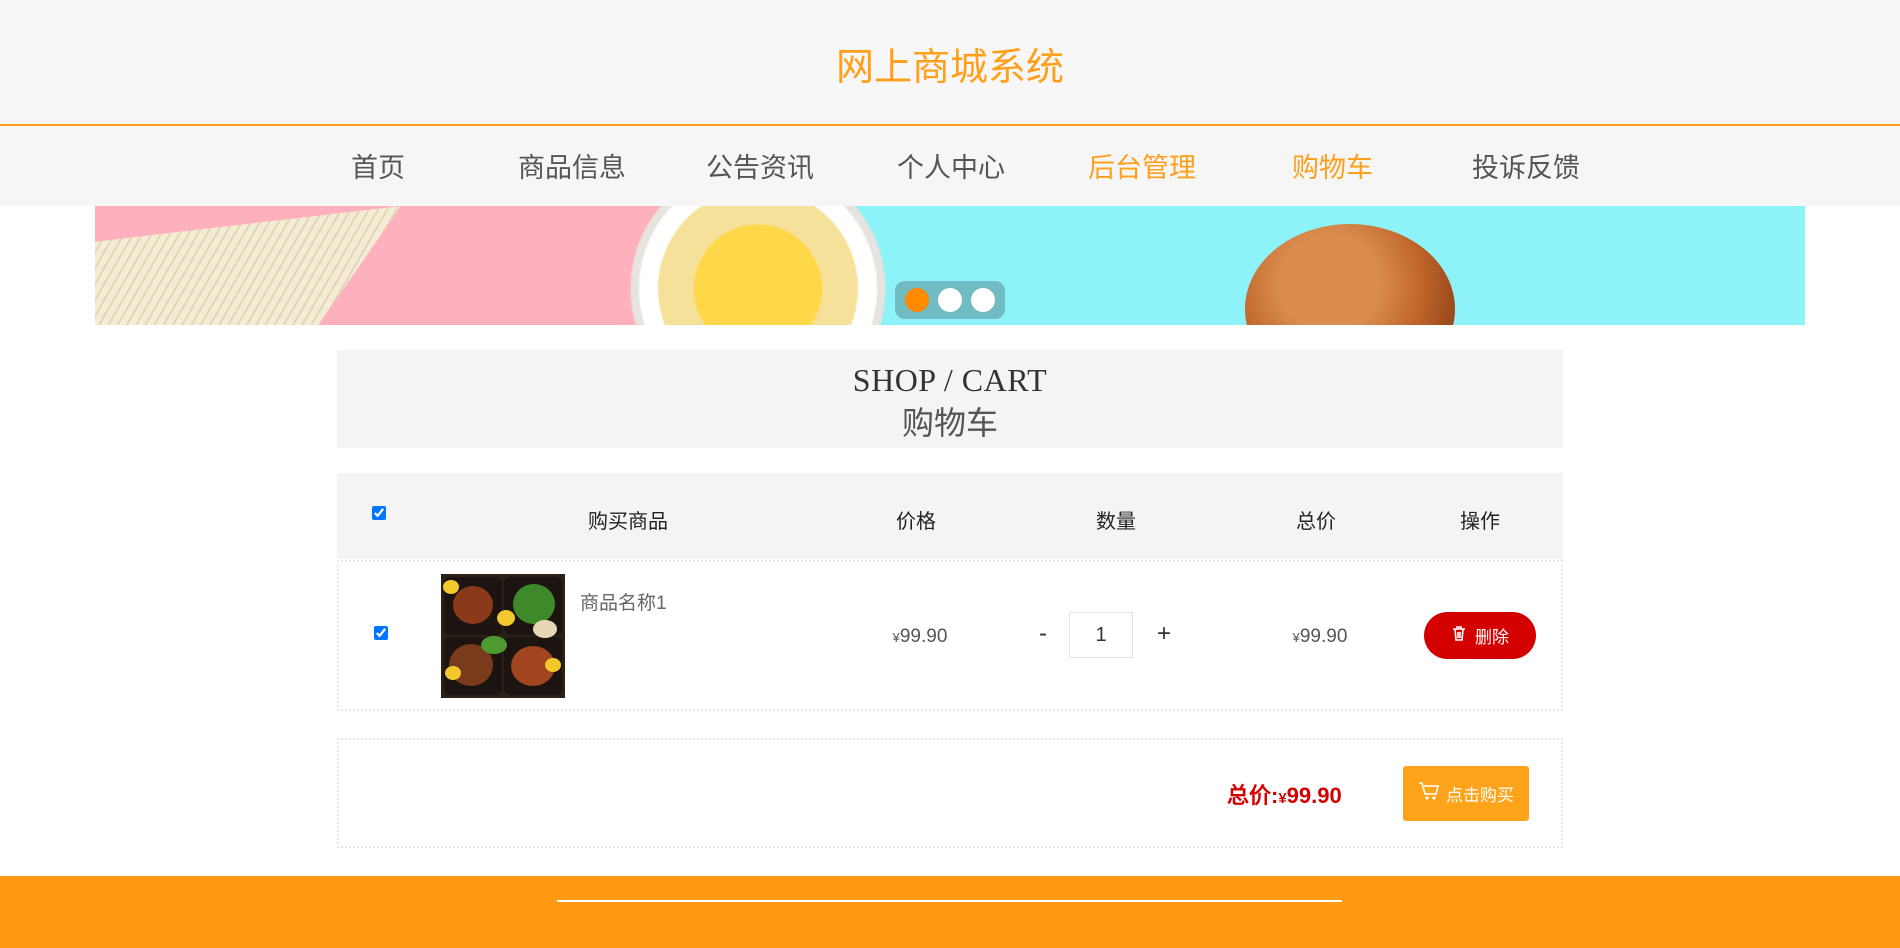 Image resolution: width=1900 pixels, height=948 pixels. I want to click on header-subtotal: 总价, so click(1316, 522).